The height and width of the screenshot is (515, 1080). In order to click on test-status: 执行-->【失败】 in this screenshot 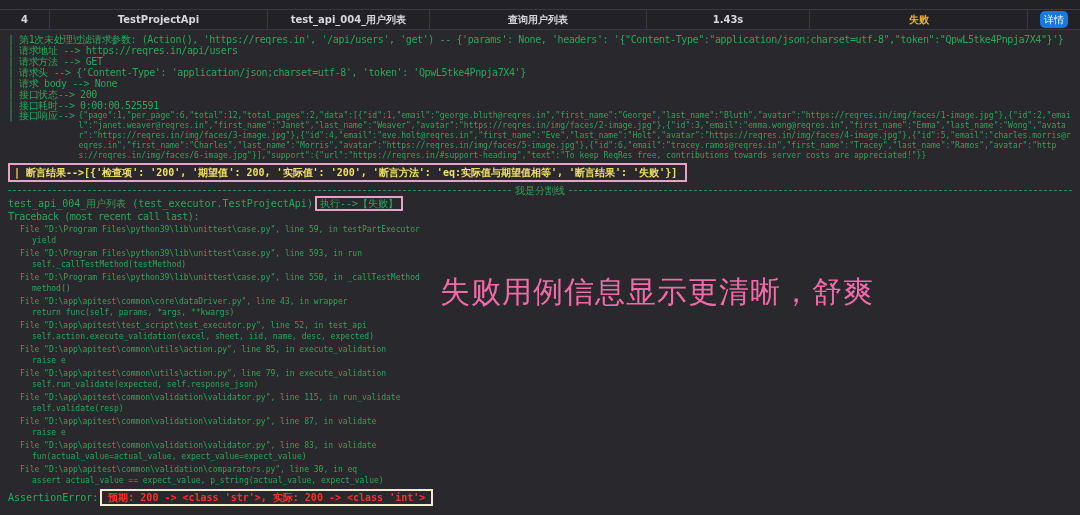, I will do `click(358, 203)`.